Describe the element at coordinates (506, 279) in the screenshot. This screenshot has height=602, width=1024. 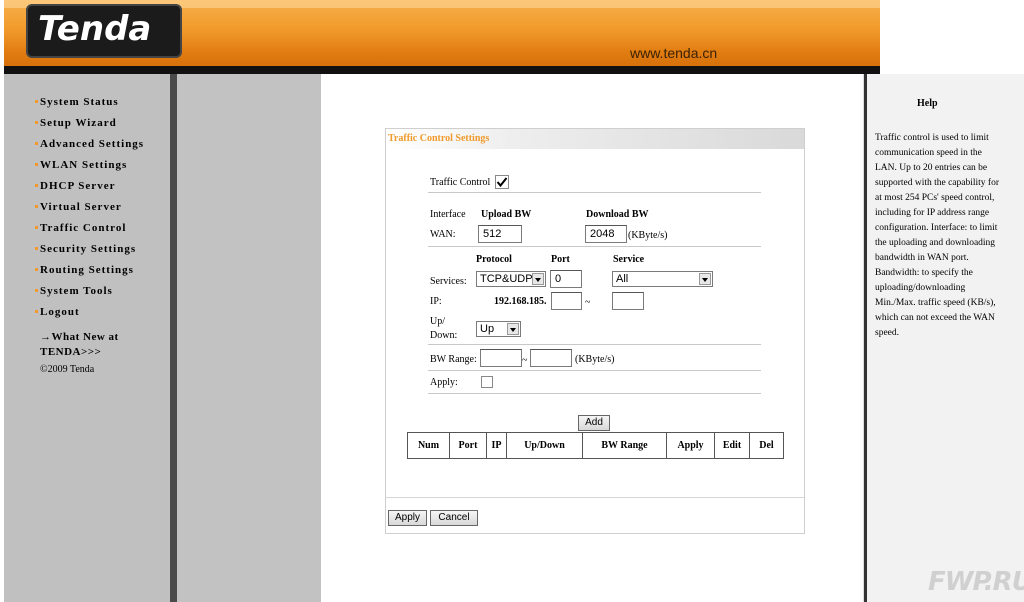
I see `protocol-select-value: TCP&UDP` at that location.